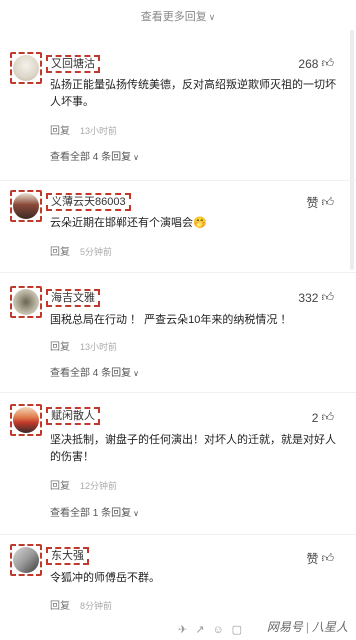 The width and height of the screenshot is (356, 640). What do you see at coordinates (96, 252) in the screenshot?
I see `comment-time: 5分钟前` at bounding box center [96, 252].